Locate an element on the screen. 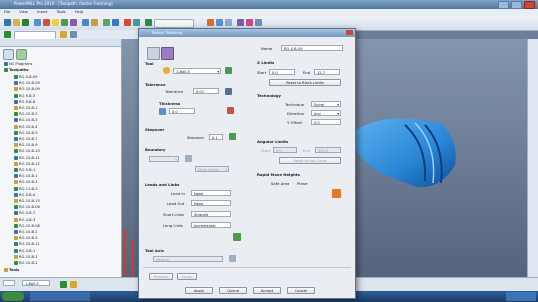  toolpath-item: RO-10-B-15 is located at coordinates (27, 201).